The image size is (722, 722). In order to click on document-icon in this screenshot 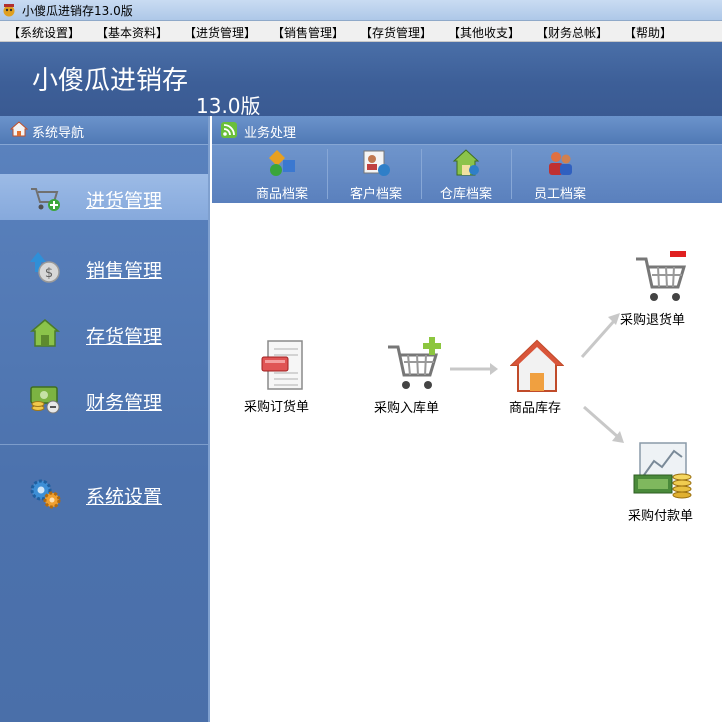, I will do `click(282, 365)`.